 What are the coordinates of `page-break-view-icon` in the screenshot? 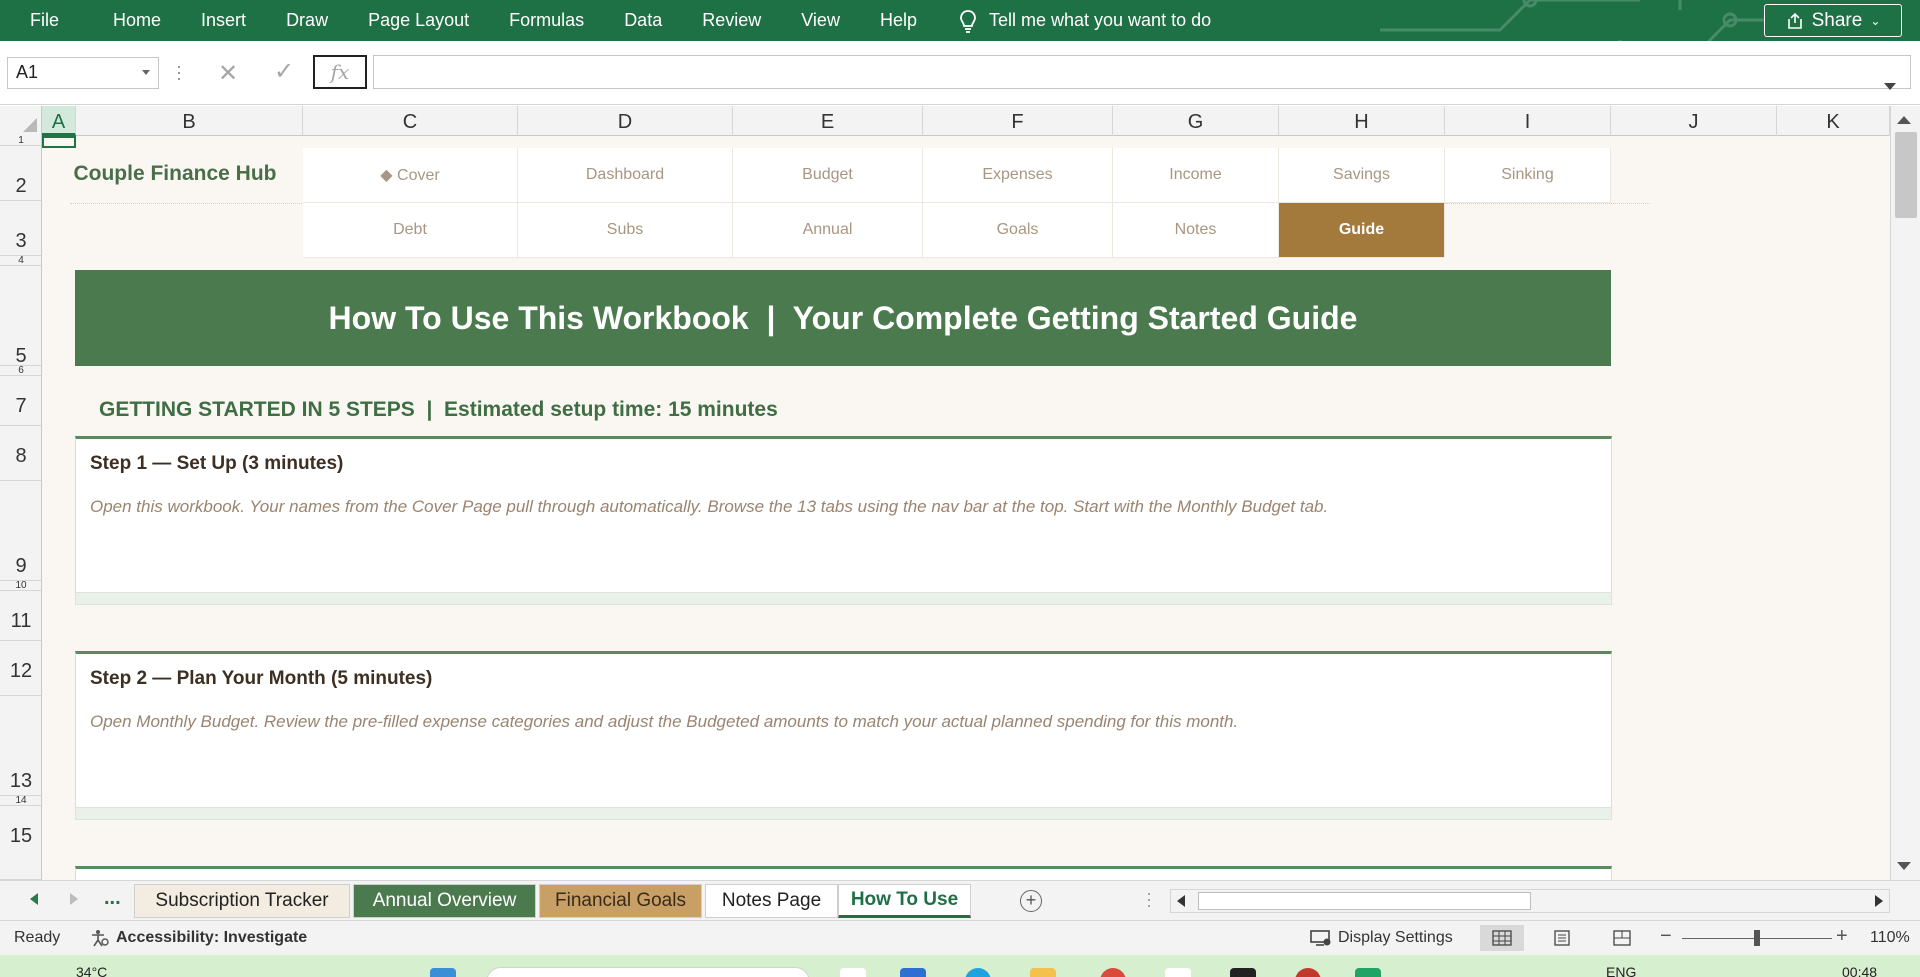 It's located at (1622, 938).